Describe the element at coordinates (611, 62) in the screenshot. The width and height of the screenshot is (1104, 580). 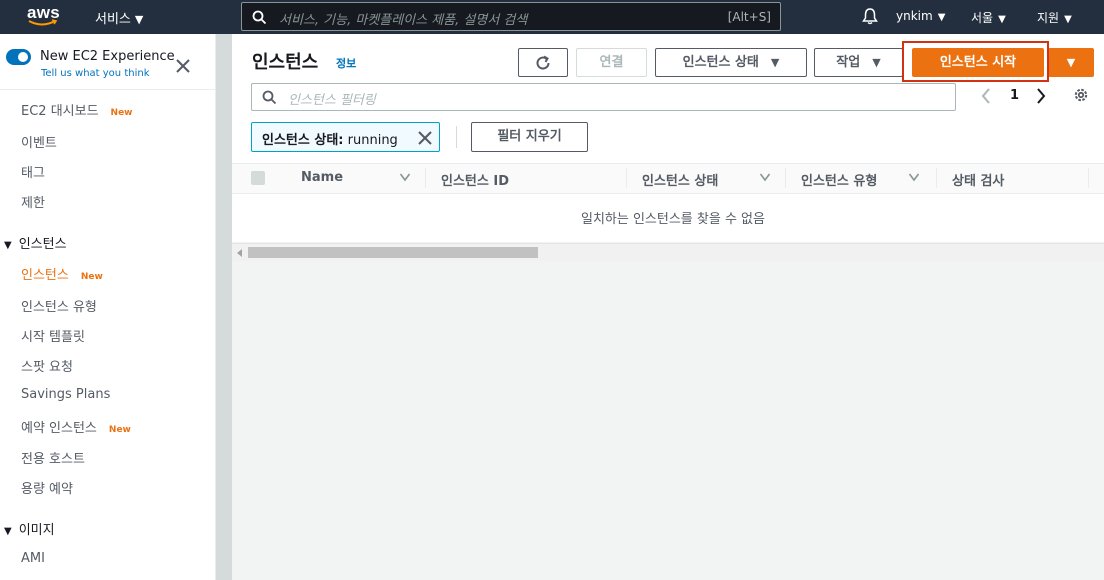
I see `connect-button: 연결` at that location.